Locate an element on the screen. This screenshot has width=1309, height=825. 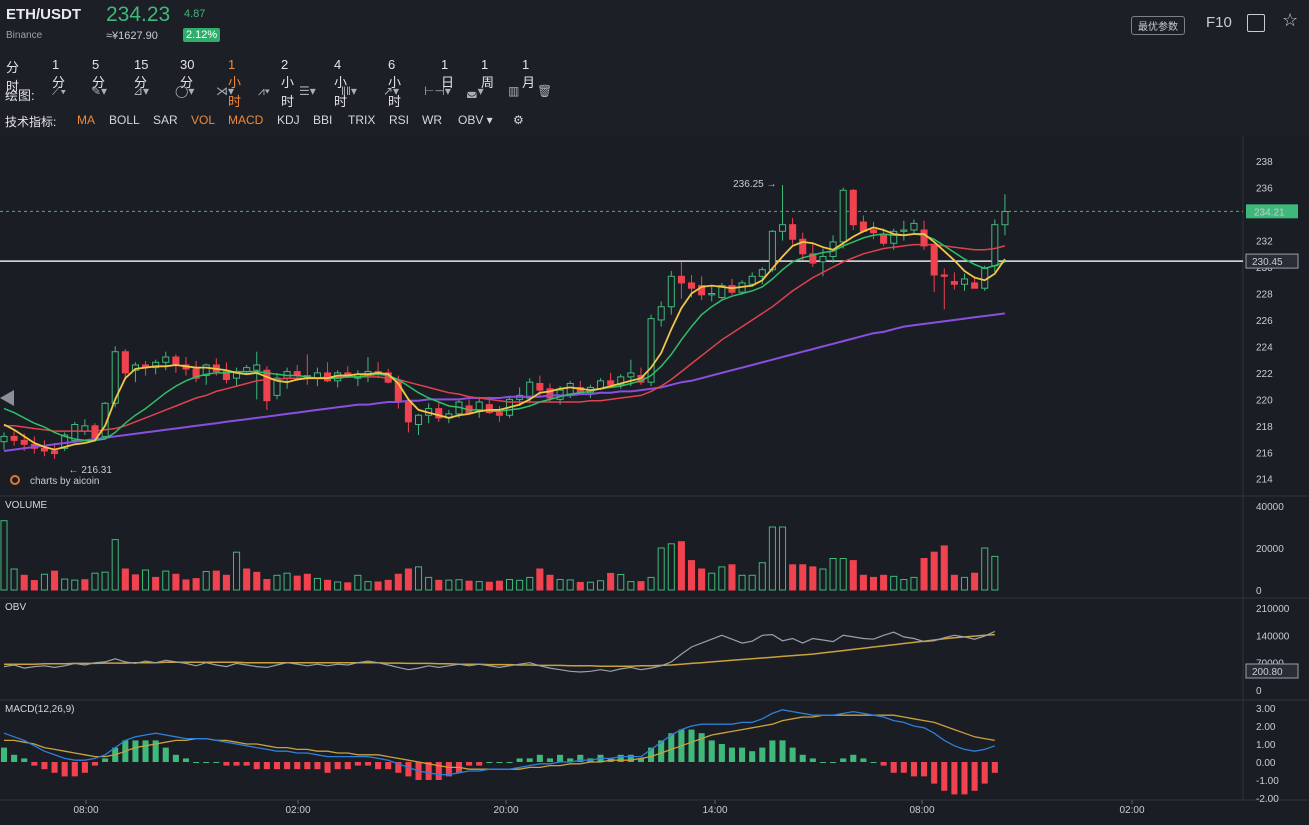
macd-panel-title: MACD(12,26,9) is located at coordinates (39, 709).